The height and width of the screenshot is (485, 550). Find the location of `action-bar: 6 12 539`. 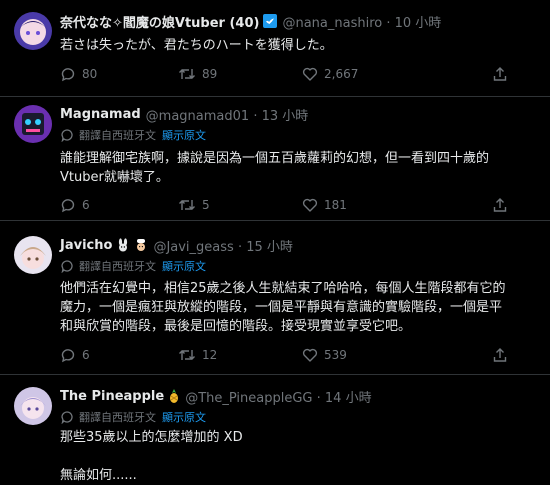

action-bar: 6 12 539 is located at coordinates (300, 355).